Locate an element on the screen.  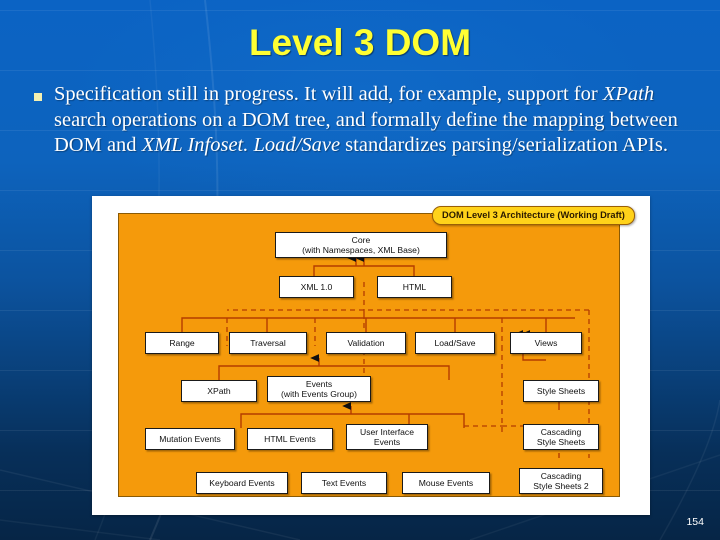
node-label: Views is located at coordinates (546, 343).